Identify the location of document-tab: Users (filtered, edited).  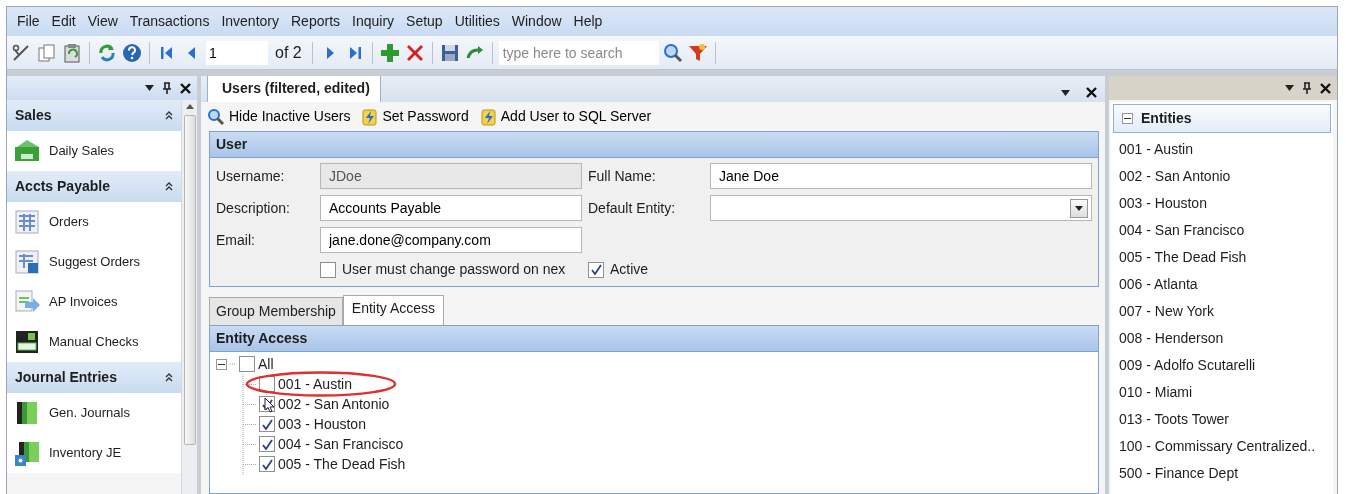
(294, 89).